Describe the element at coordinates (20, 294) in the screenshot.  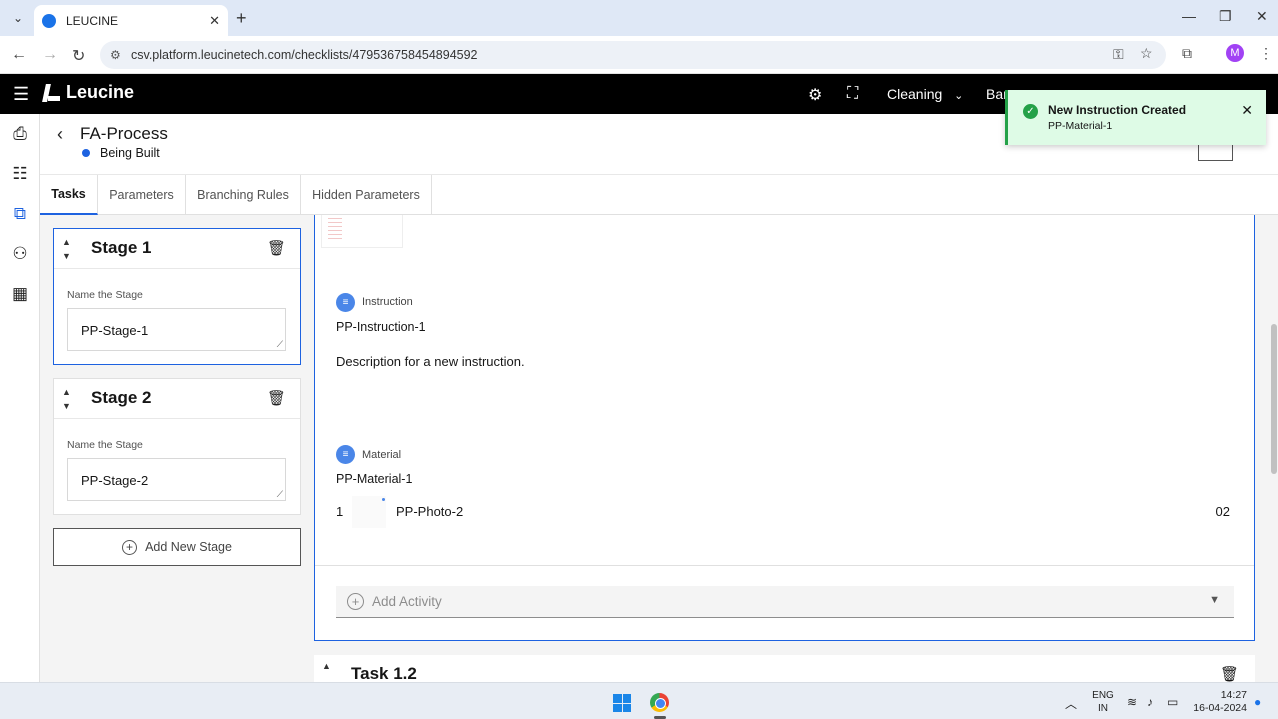
I see `reports-icon: ▦` at that location.